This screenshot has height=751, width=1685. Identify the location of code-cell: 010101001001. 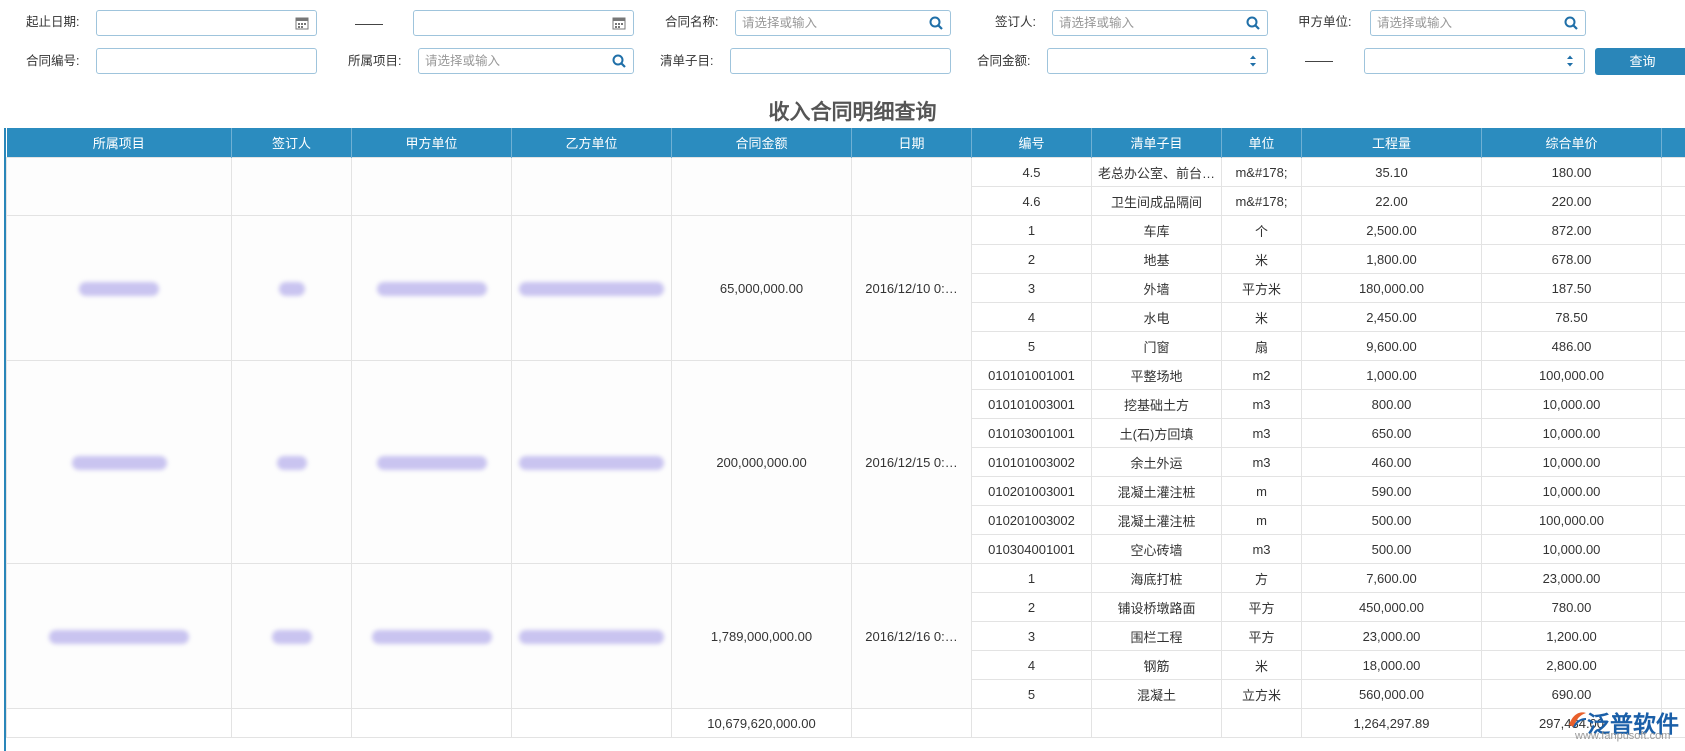
(1031, 375).